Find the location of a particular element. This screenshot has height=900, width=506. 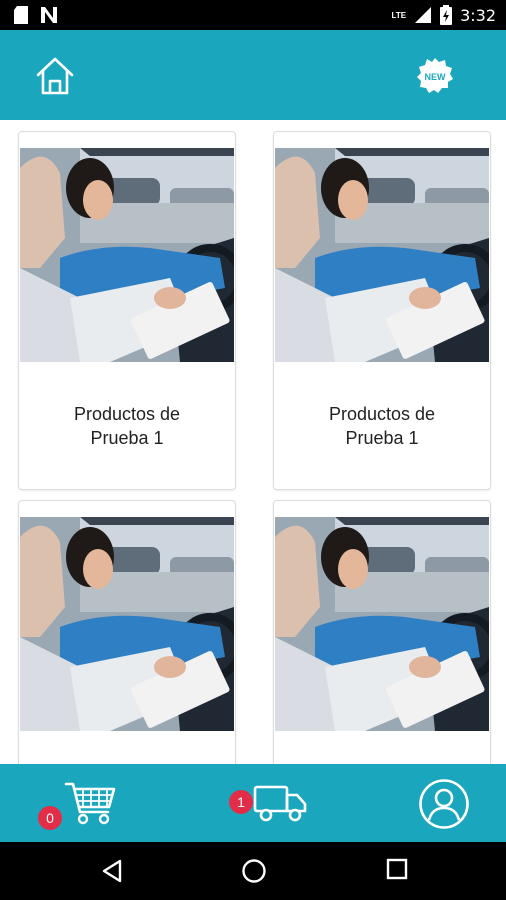

system-nav-bar is located at coordinates (253, 871).